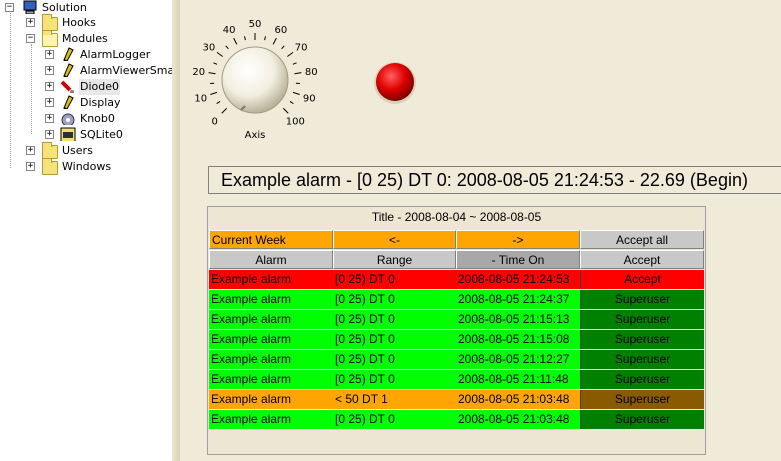  I want to click on column-header-alarm: Alarm, so click(271, 259).